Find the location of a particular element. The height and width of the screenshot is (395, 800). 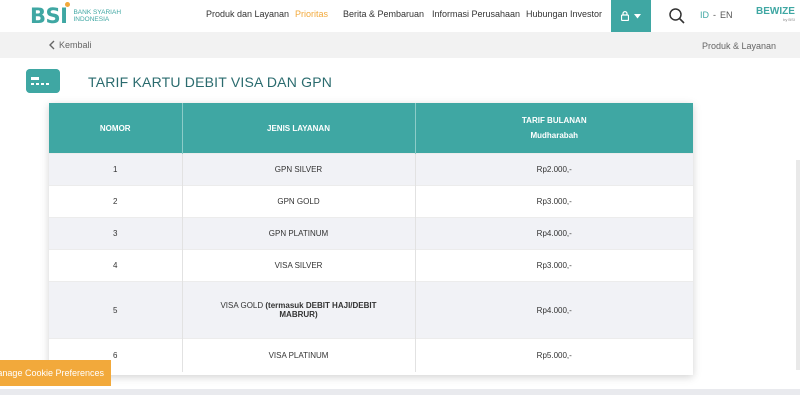

cell-nomor: 5 is located at coordinates (116, 310).